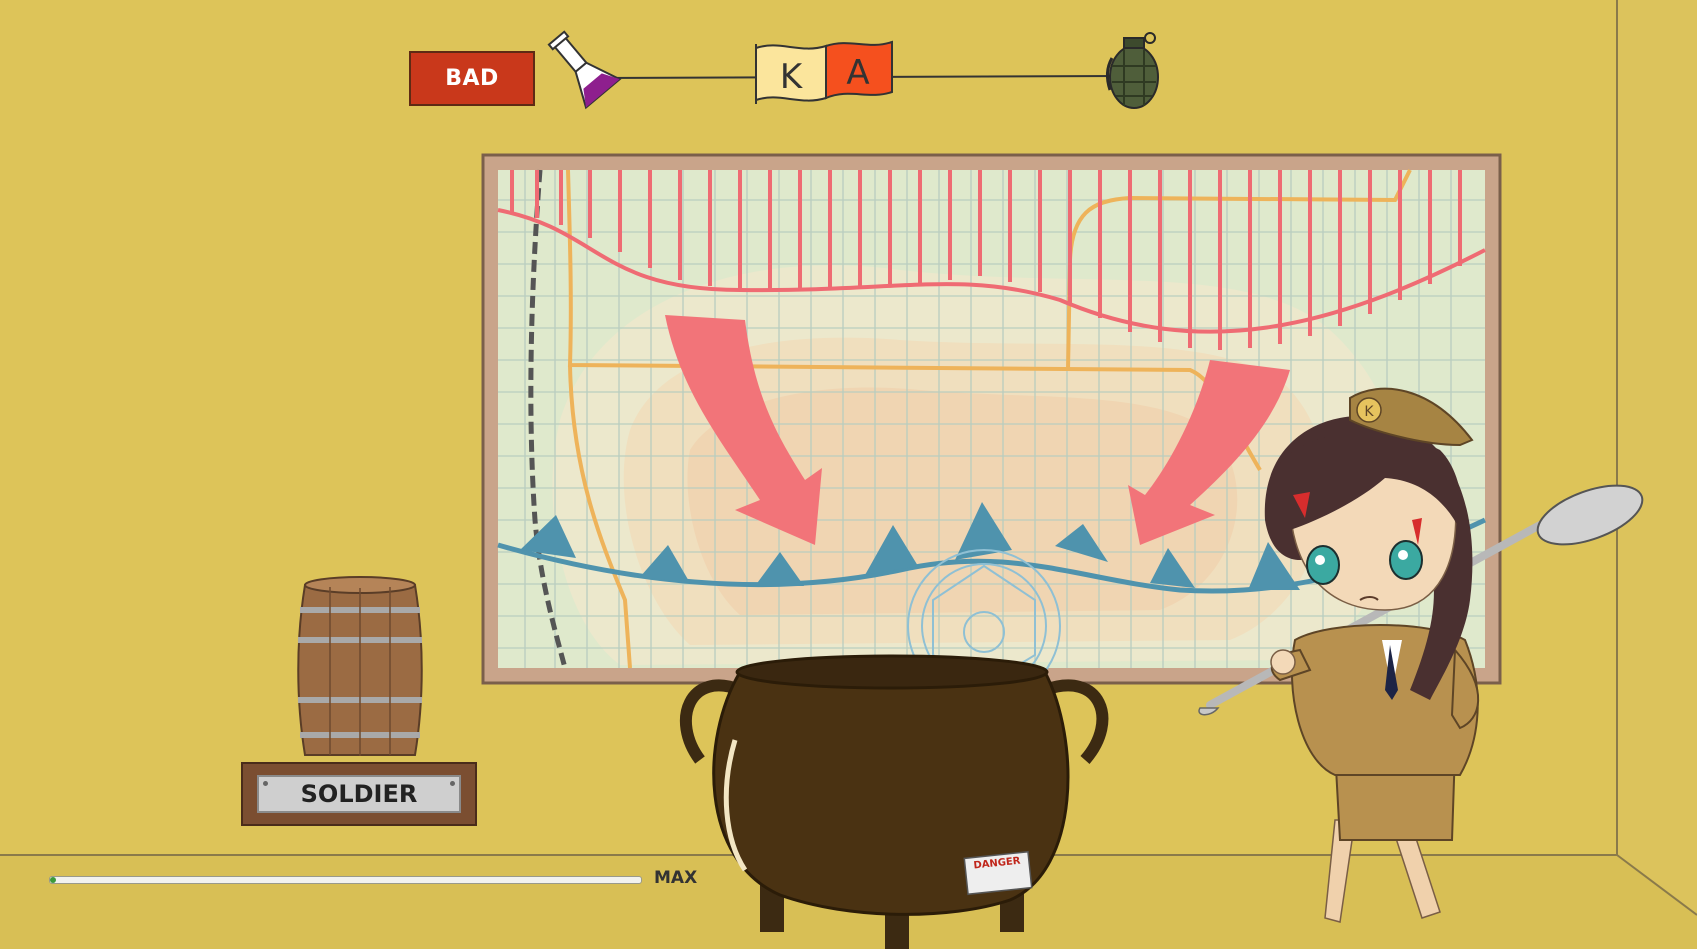 Image resolution: width=1697 pixels, height=949 pixels. Describe the element at coordinates (792, 77) in the screenshot. I see `flag-k-letter: K` at that location.